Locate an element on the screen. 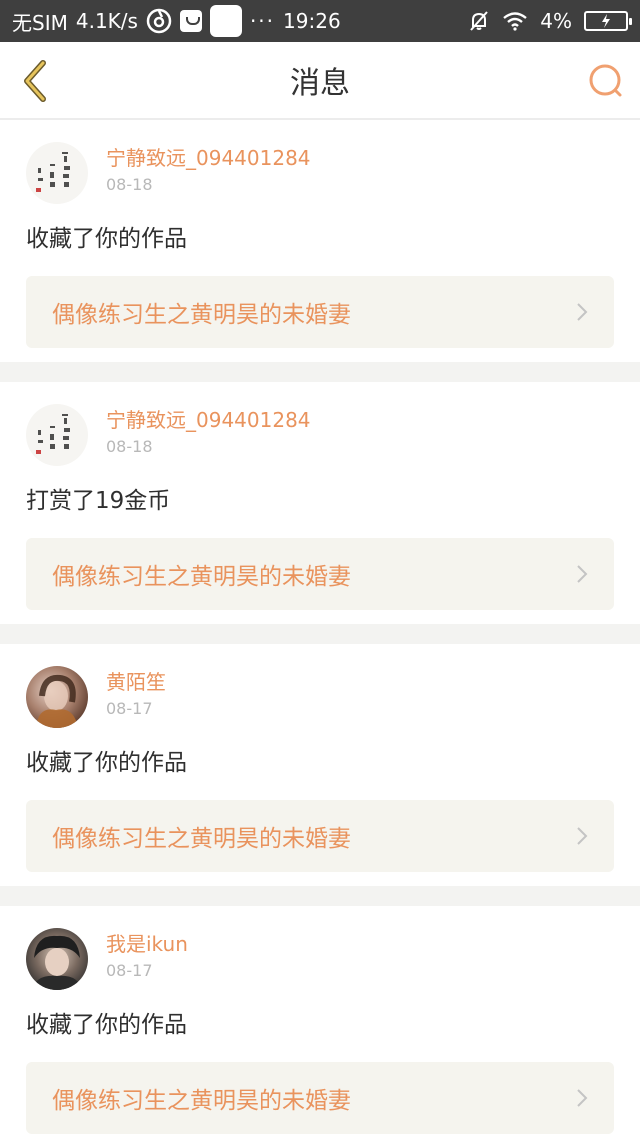  top-nav-bar: 消息 is located at coordinates (320, 81).